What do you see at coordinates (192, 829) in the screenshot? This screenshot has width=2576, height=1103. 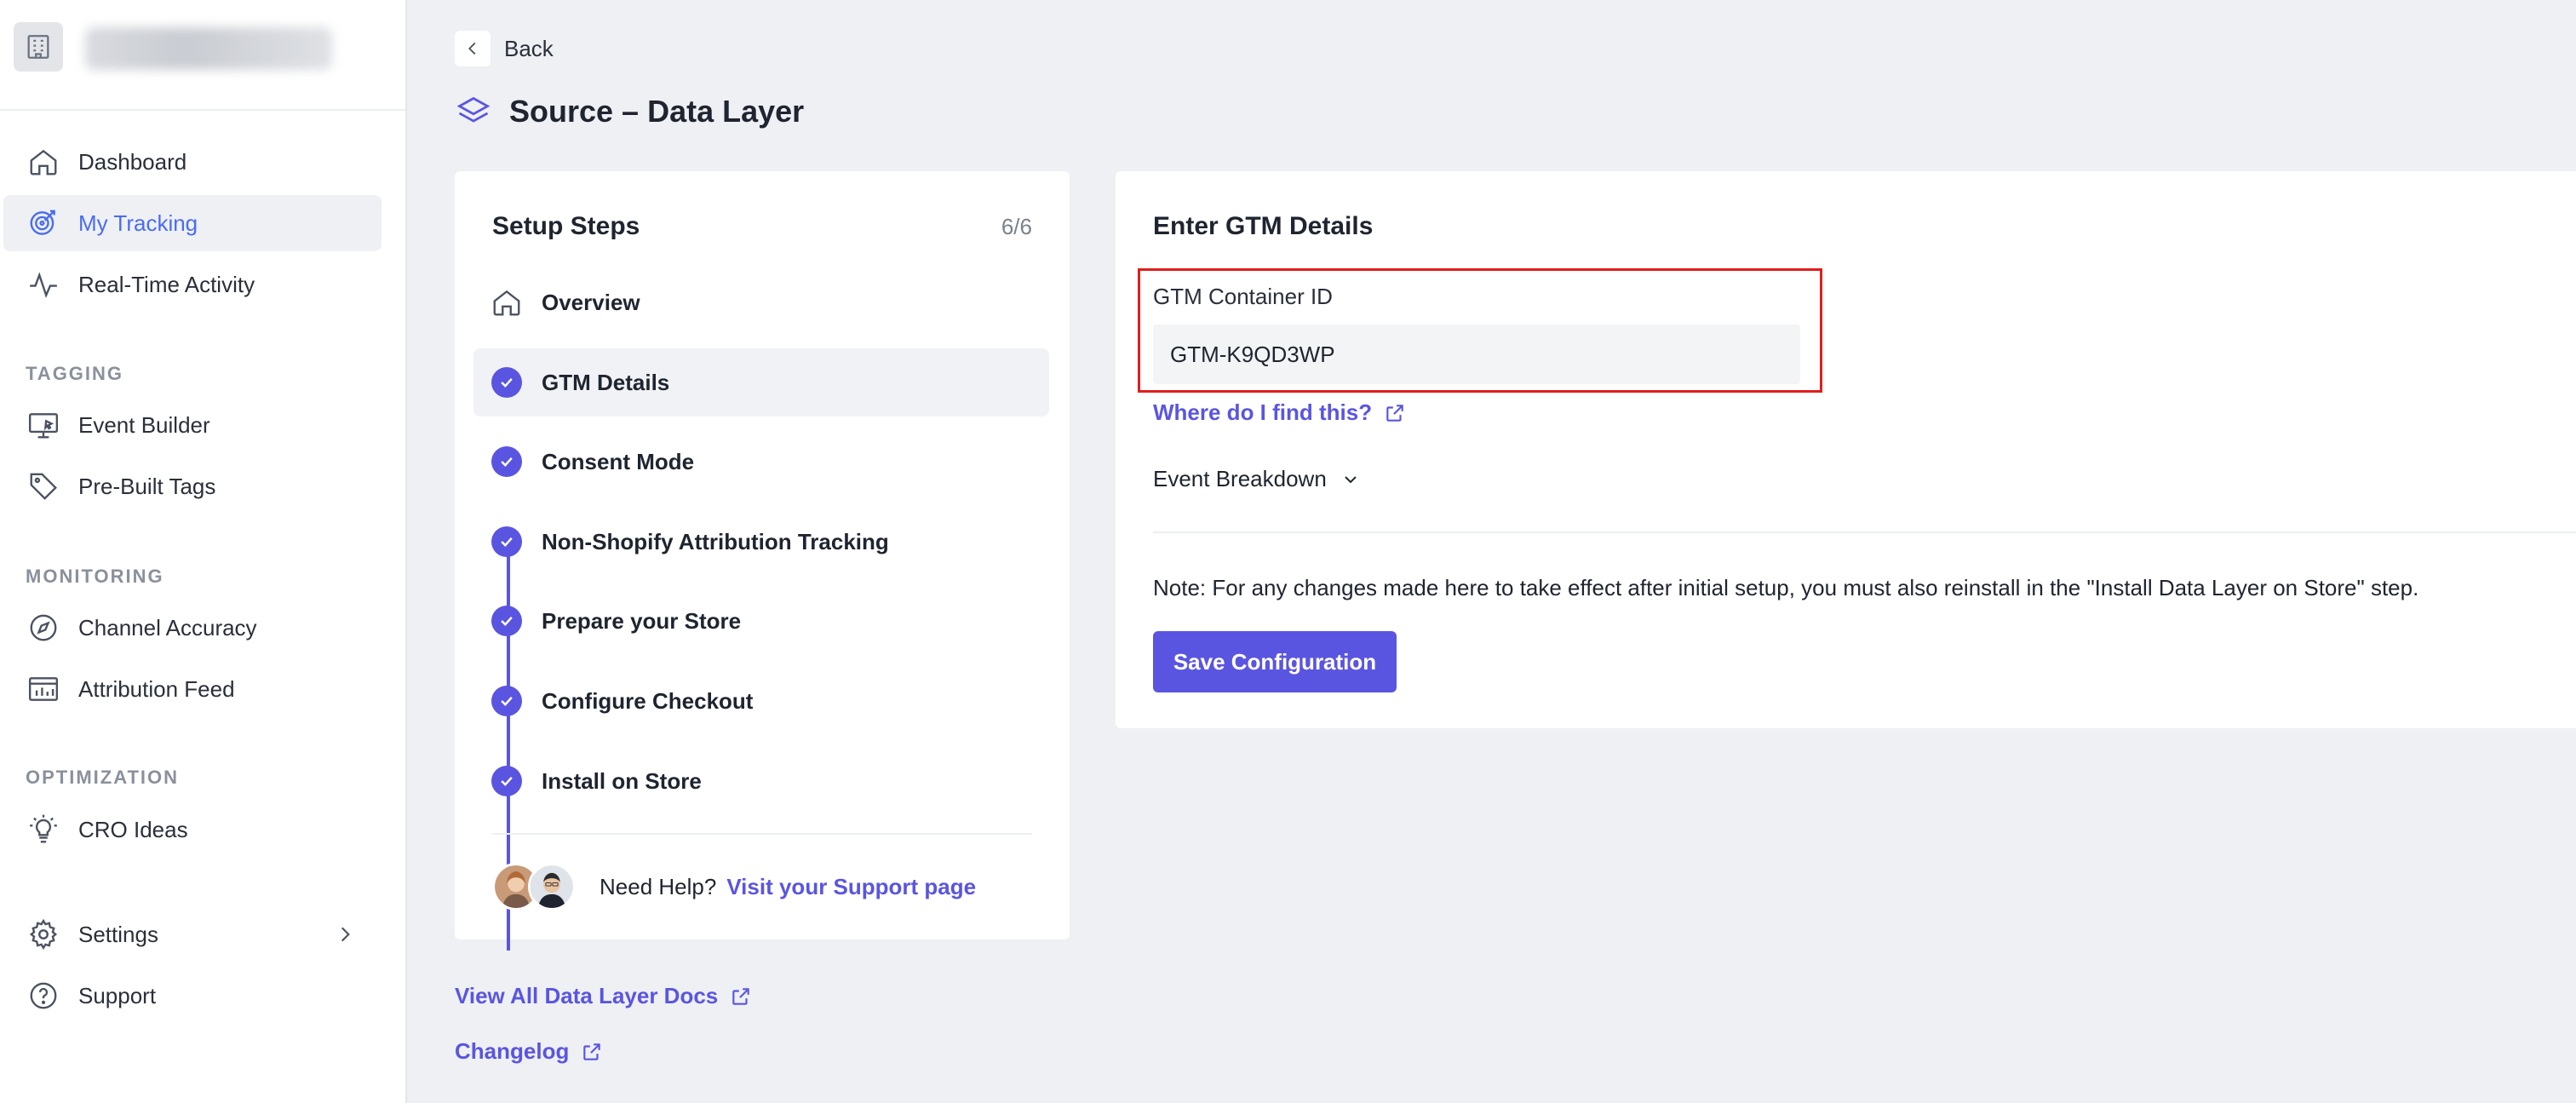 I see `sidebar-item-cro-ideas: CRO Ideas` at bounding box center [192, 829].